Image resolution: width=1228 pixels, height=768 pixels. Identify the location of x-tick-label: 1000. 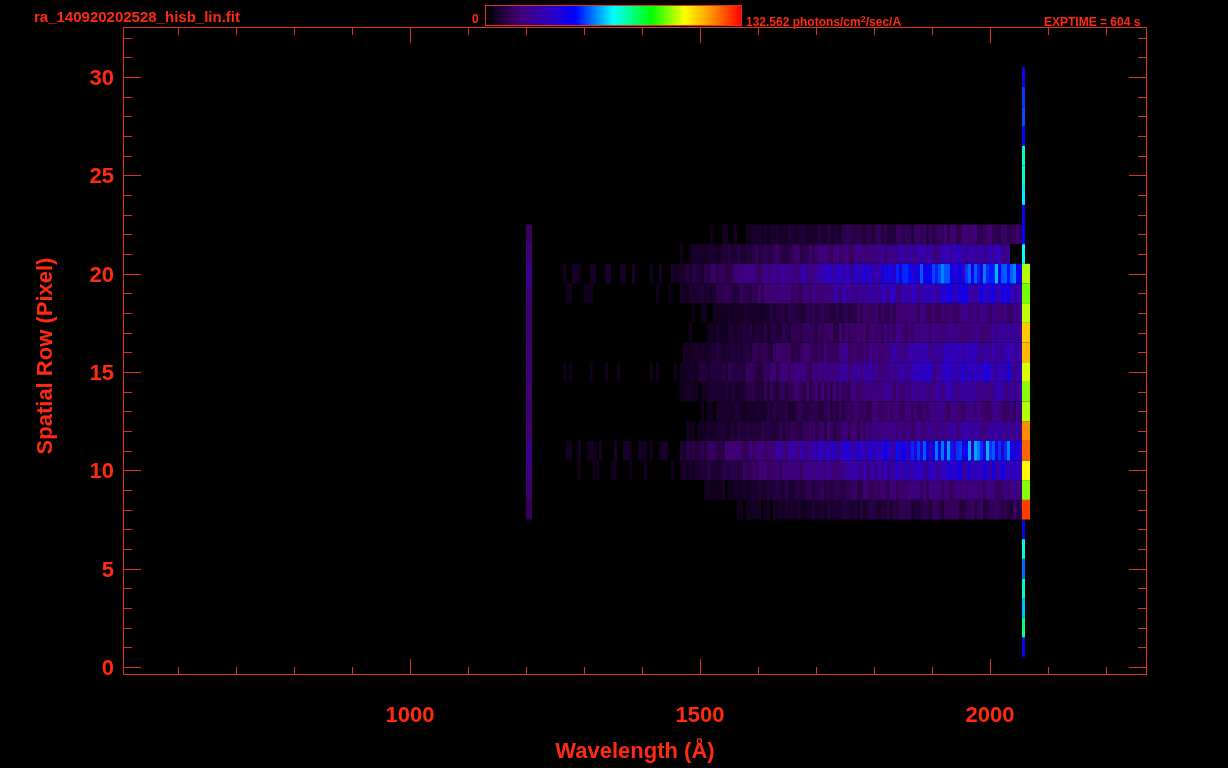
(410, 714).